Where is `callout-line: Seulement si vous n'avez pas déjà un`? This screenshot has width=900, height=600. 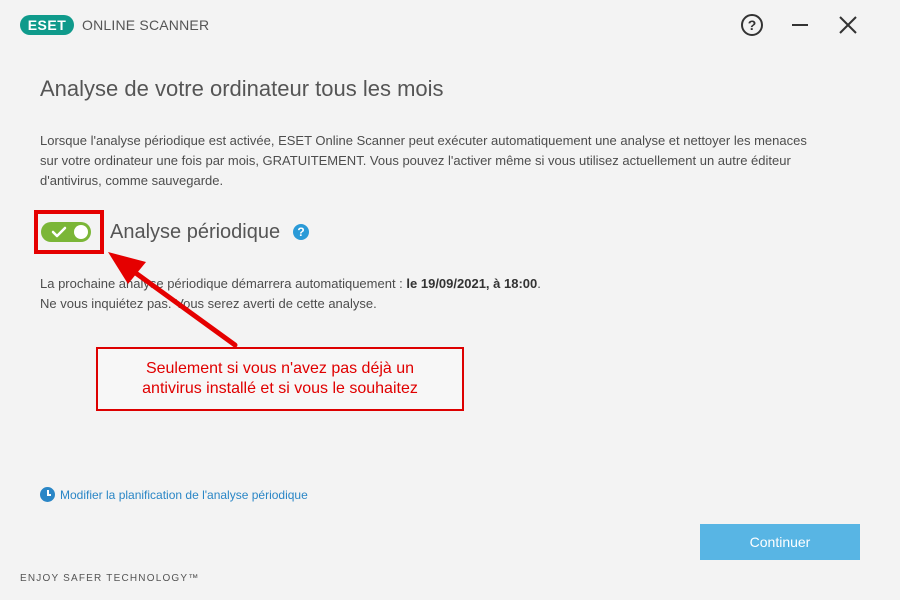 callout-line: Seulement si vous n'avez pas déjà un is located at coordinates (280, 368).